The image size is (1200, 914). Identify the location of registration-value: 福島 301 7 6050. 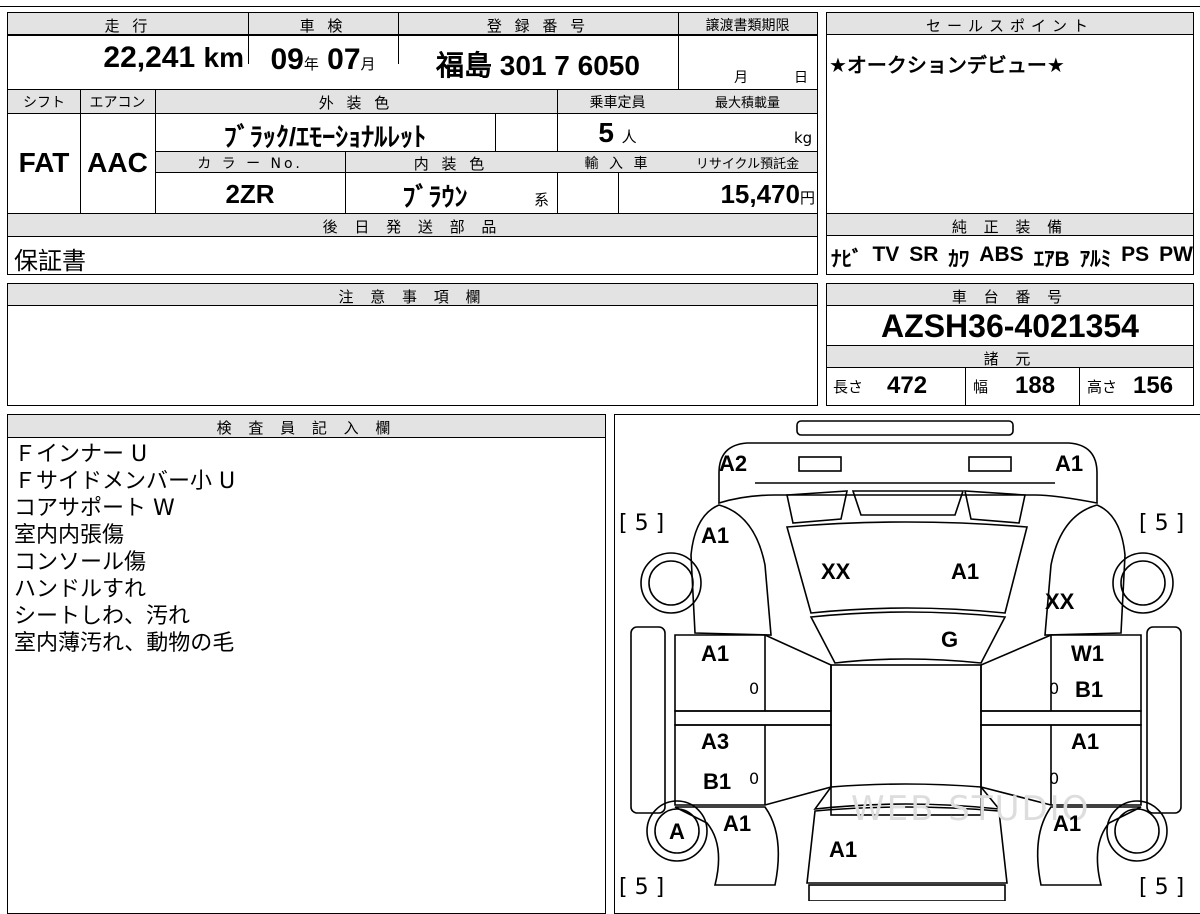
(538, 65).